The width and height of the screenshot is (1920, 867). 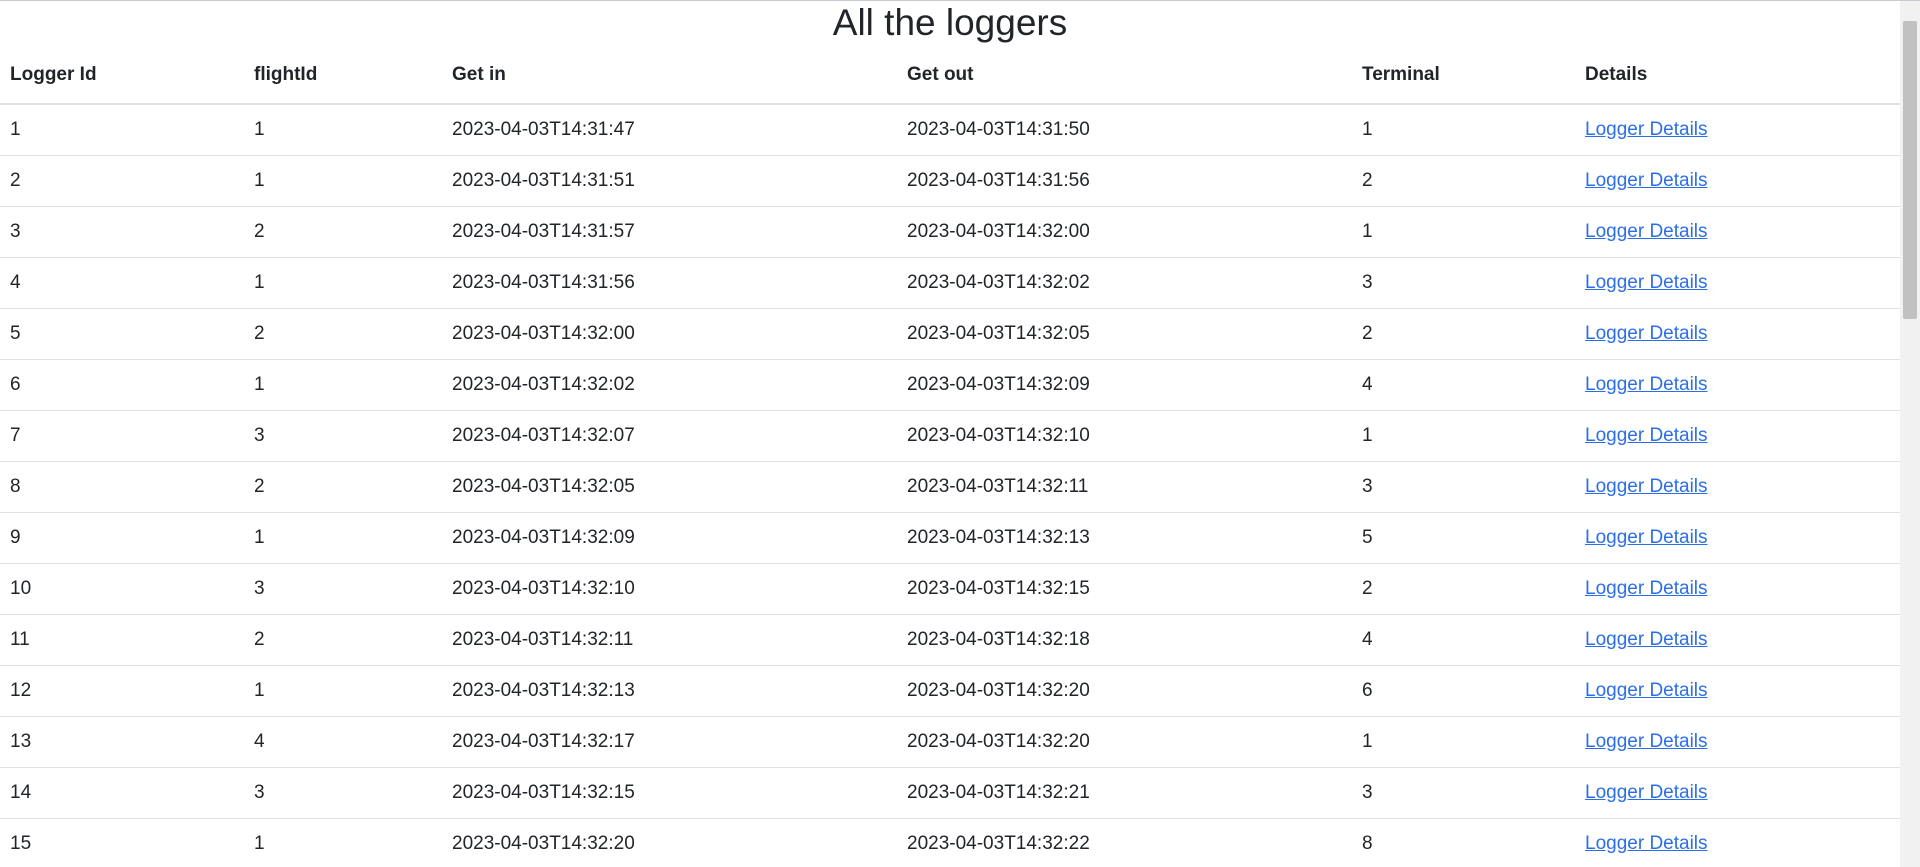 I want to click on vertical-scrollbar, so click(x=1910, y=434).